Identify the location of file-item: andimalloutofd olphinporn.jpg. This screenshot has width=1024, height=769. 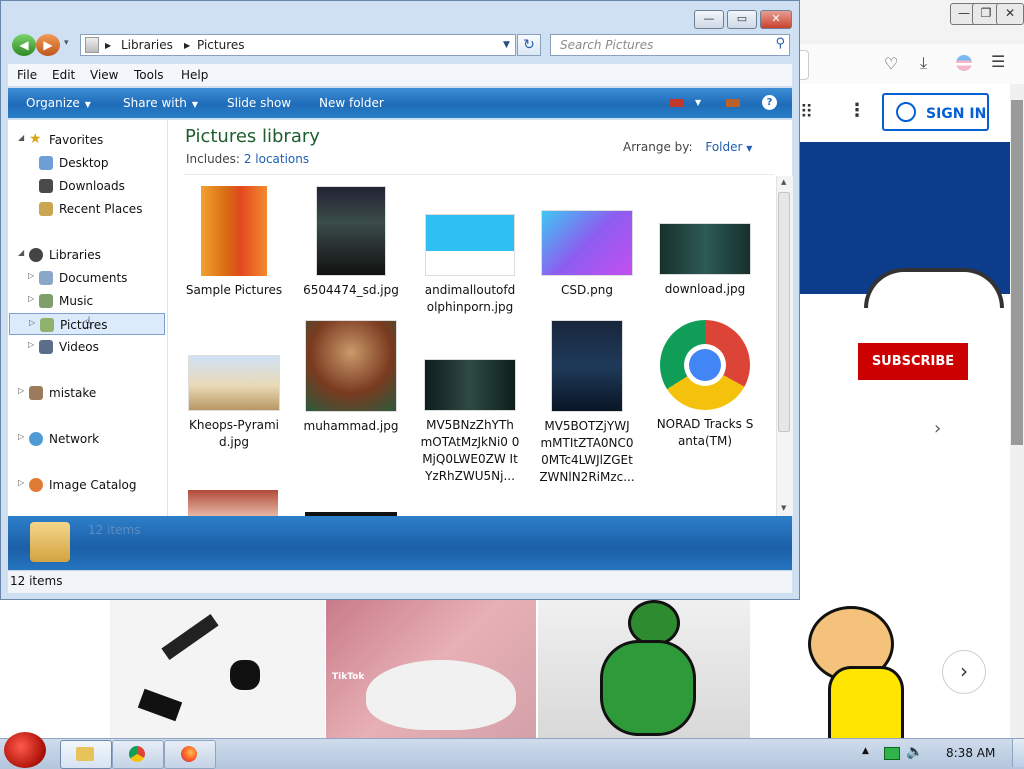
(470, 265).